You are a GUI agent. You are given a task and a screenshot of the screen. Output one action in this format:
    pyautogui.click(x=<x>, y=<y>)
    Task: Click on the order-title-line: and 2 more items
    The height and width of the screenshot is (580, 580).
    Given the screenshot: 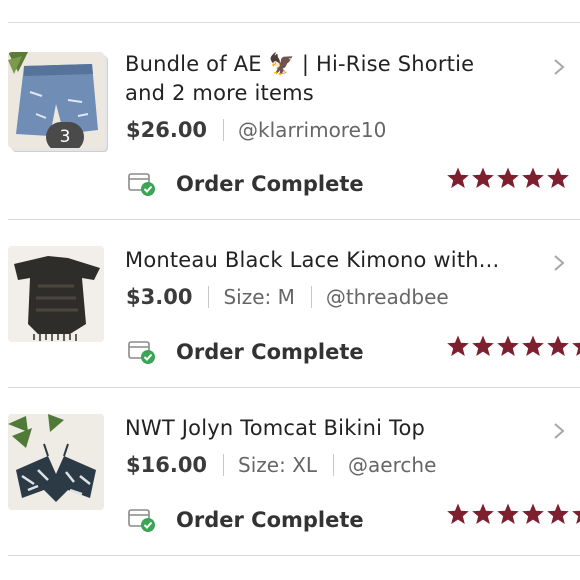 What is the action you would take?
    pyautogui.click(x=219, y=93)
    